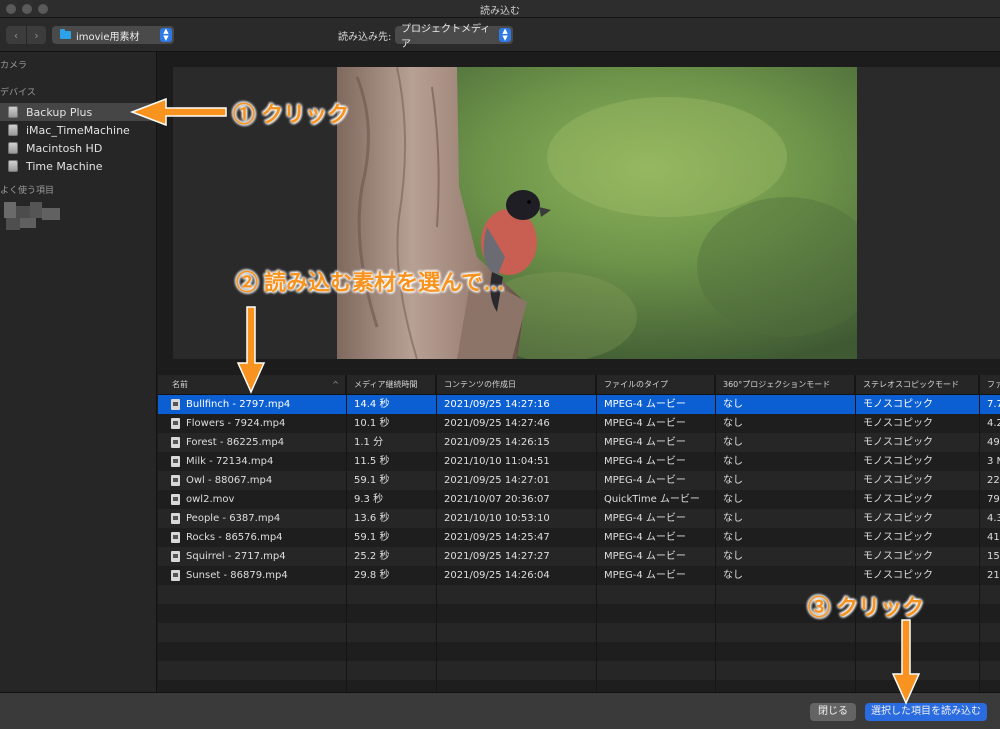 Image resolution: width=1000 pixels, height=729 pixels. I want to click on arrow-left-to-backup-plus, so click(178, 112).